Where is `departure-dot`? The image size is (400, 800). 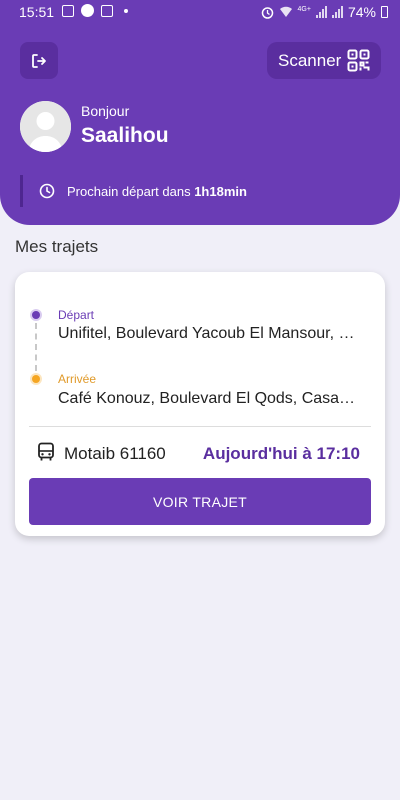
departure-dot is located at coordinates (36, 315).